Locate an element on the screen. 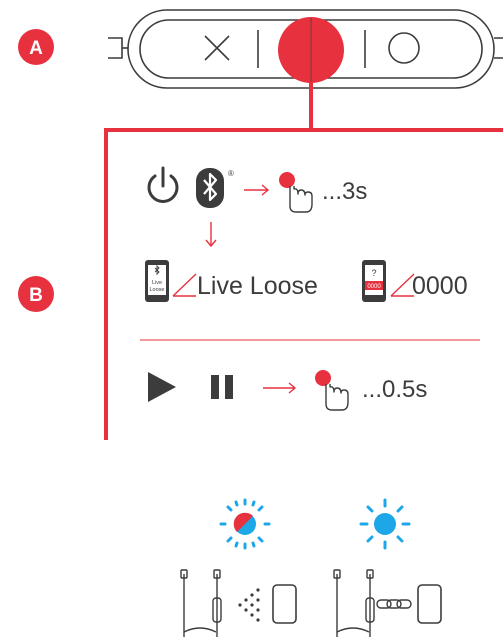 Image resolution: width=503 pixels, height=637 pixels. phone-icon-pin: ? 0000 is located at coordinates (374, 281).